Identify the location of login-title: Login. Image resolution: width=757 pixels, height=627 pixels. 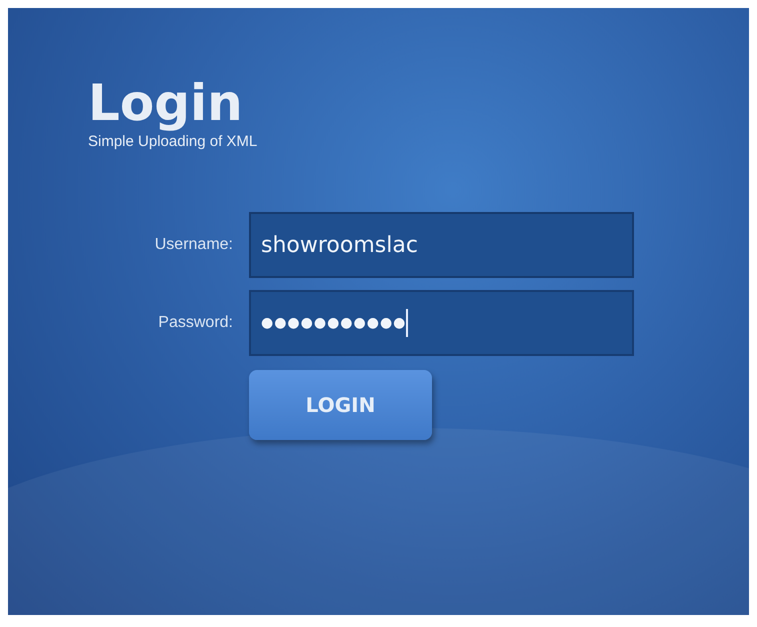
(165, 103).